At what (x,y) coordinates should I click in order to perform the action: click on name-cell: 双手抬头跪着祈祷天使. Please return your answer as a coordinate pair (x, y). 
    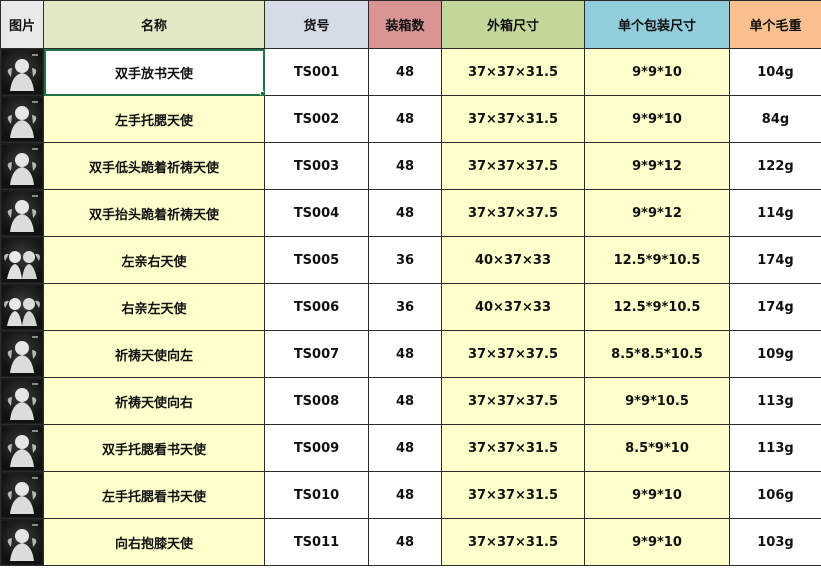
    Looking at the image, I should click on (154, 213).